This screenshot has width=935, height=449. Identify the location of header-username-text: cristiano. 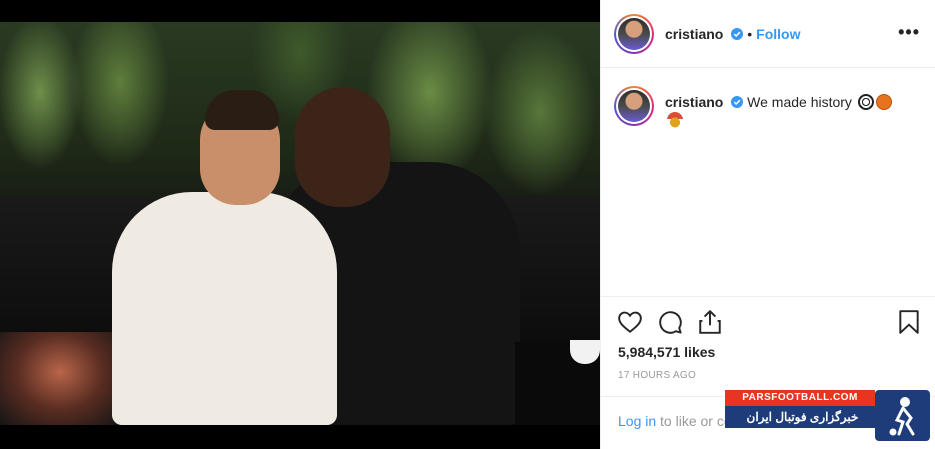
(694, 34).